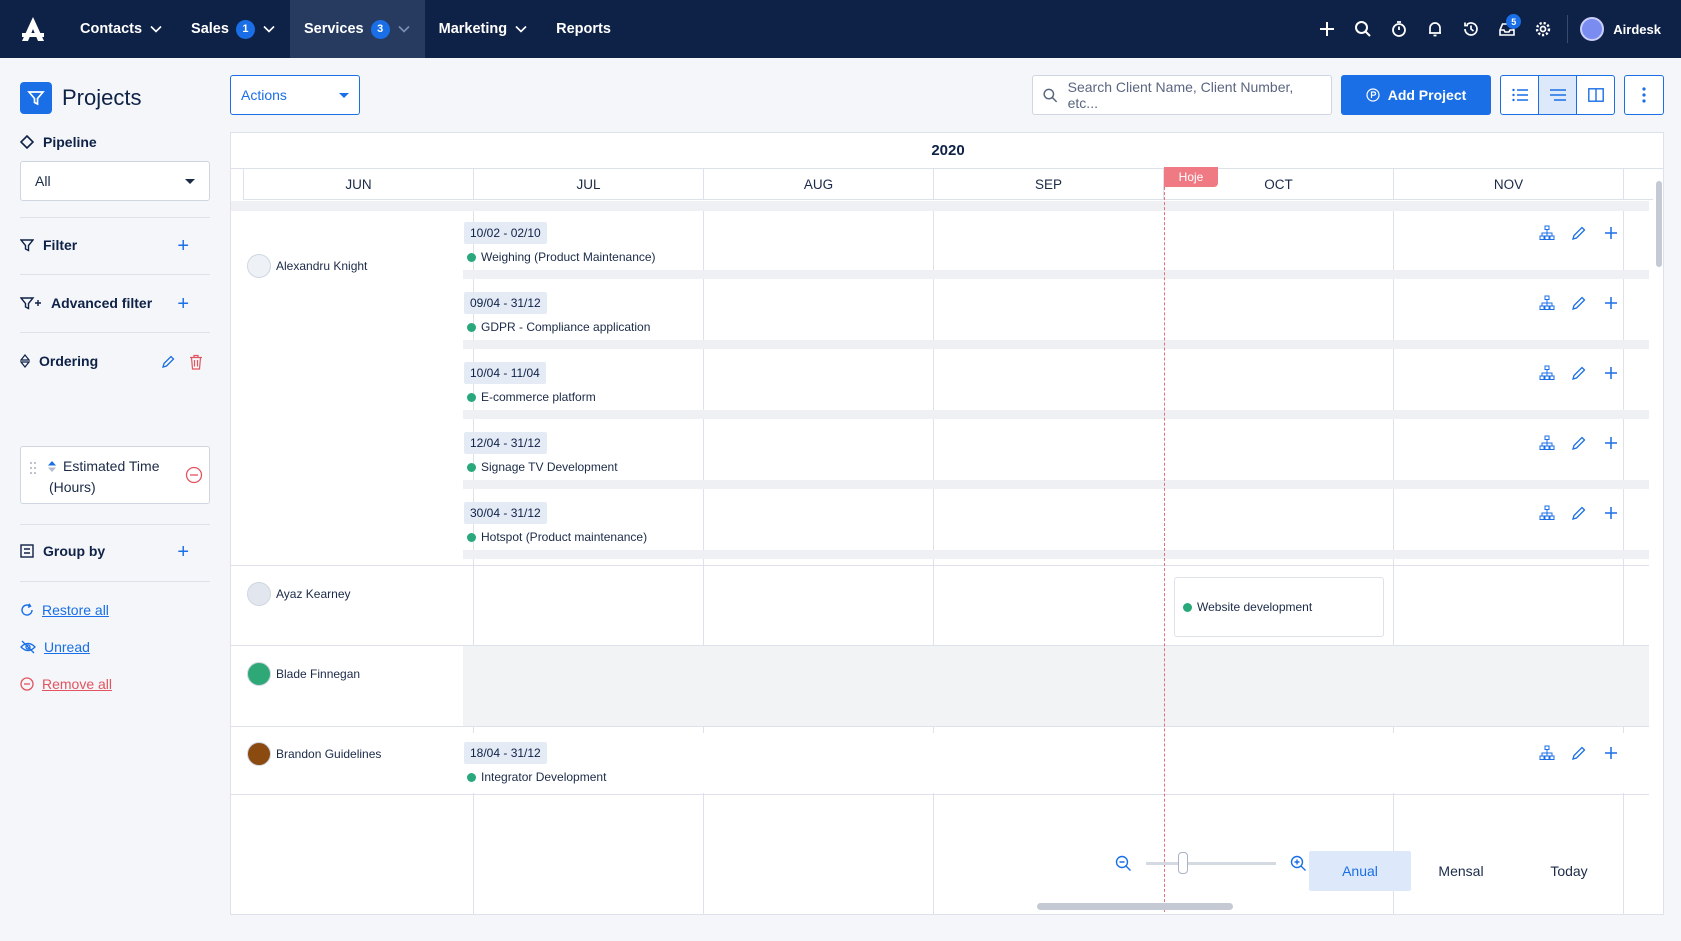 Image resolution: width=1681 pixels, height=941 pixels. I want to click on add-group-by-button: +, so click(183, 552).